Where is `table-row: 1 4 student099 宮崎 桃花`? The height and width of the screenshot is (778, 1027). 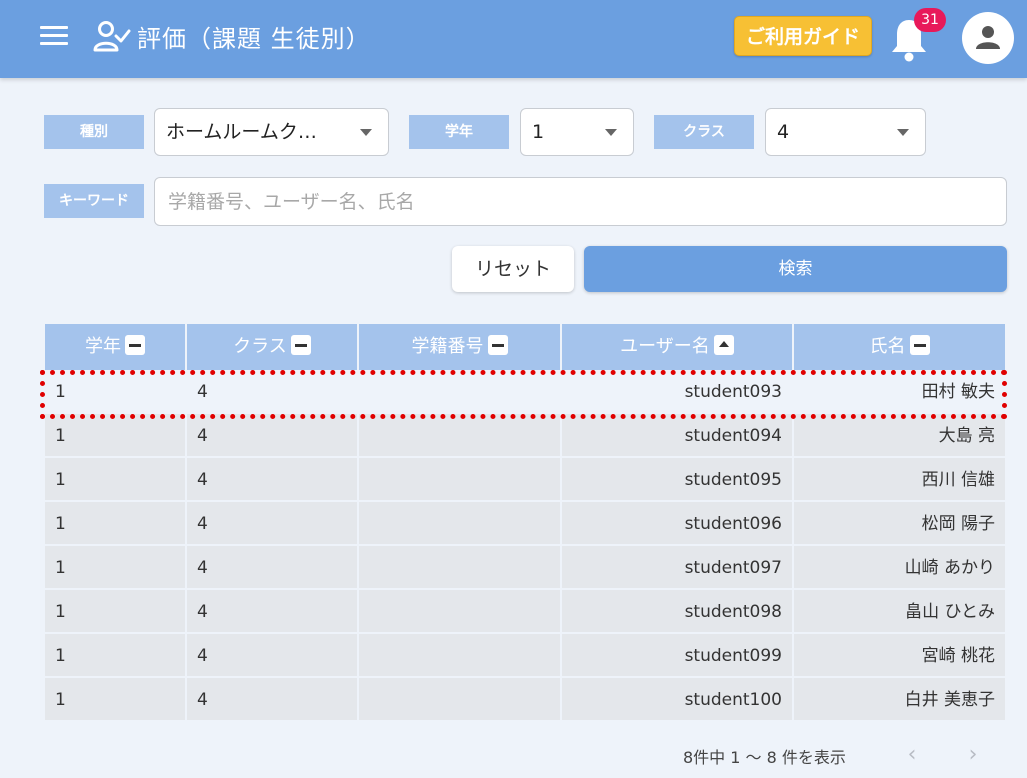
table-row: 1 4 student099 宮崎 桃花 is located at coordinates (525, 656).